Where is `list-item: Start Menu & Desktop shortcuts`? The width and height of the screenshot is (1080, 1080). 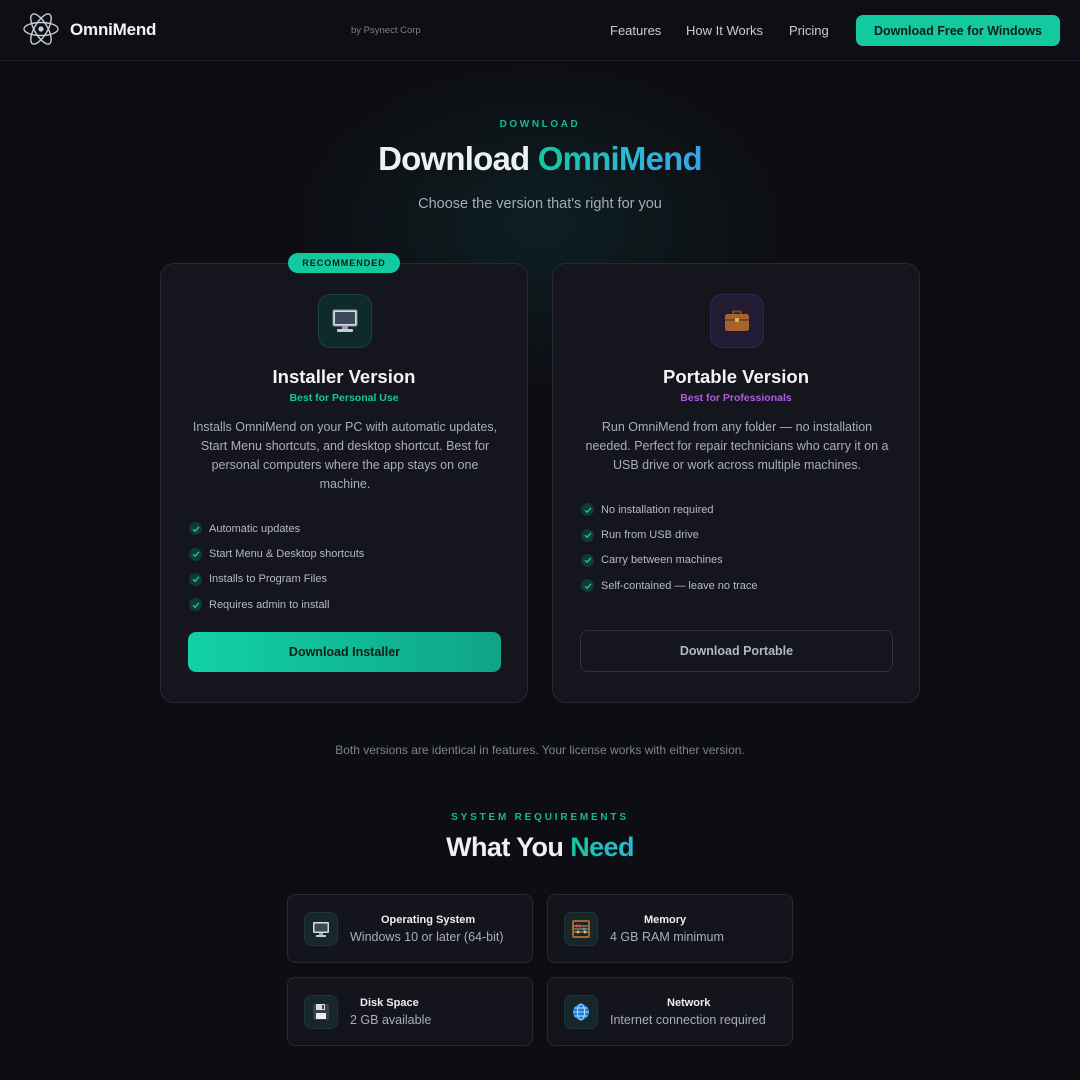 list-item: Start Menu & Desktop shortcuts is located at coordinates (276, 553).